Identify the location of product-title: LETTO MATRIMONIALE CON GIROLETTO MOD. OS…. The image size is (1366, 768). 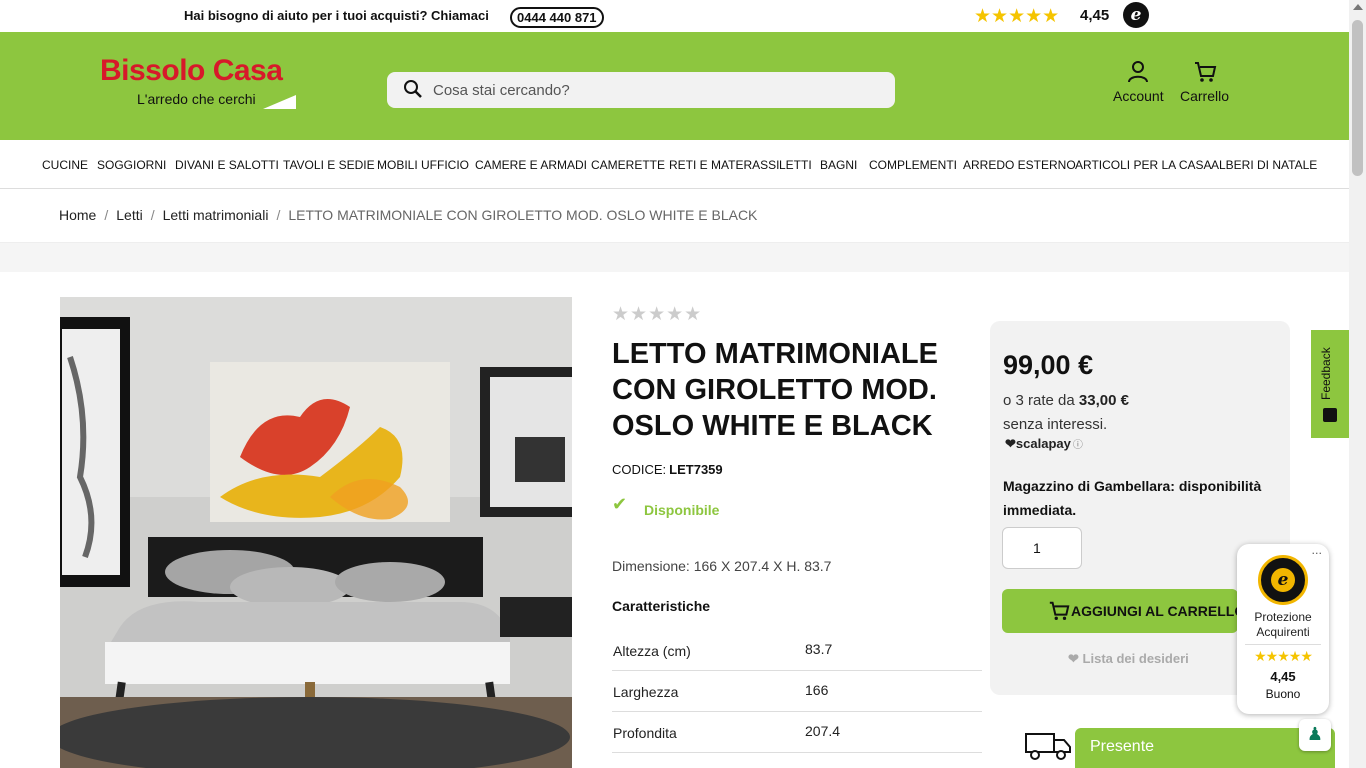
(775, 390).